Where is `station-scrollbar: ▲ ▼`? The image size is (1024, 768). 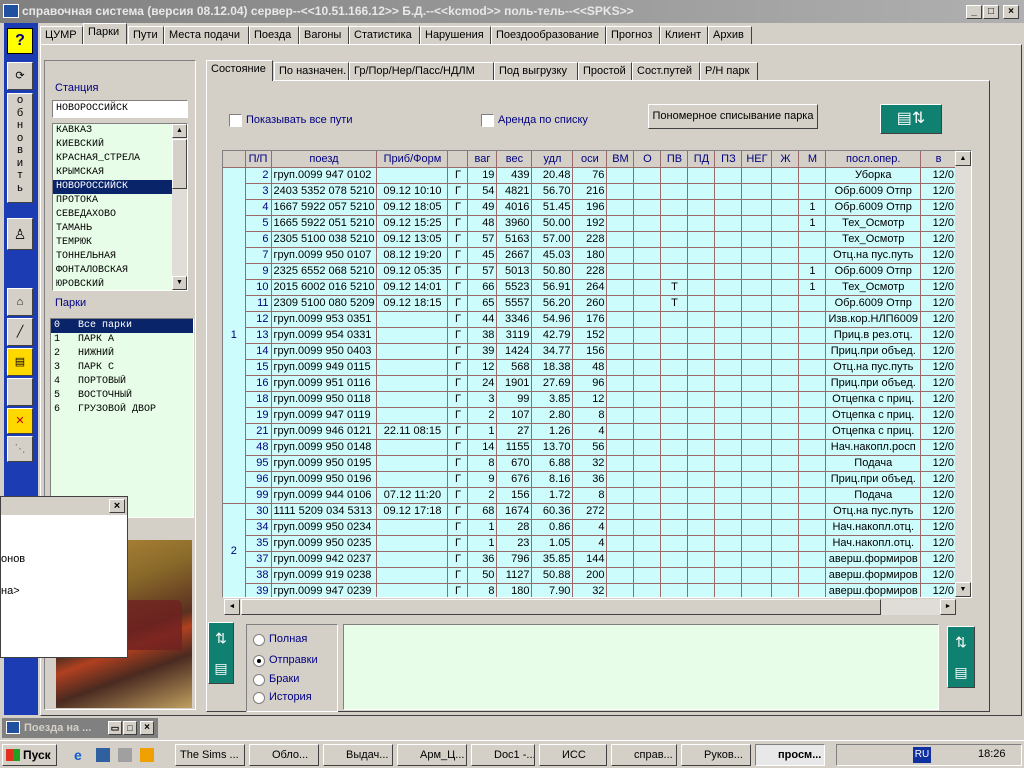
station-scrollbar: ▲ ▼ is located at coordinates (179, 207).